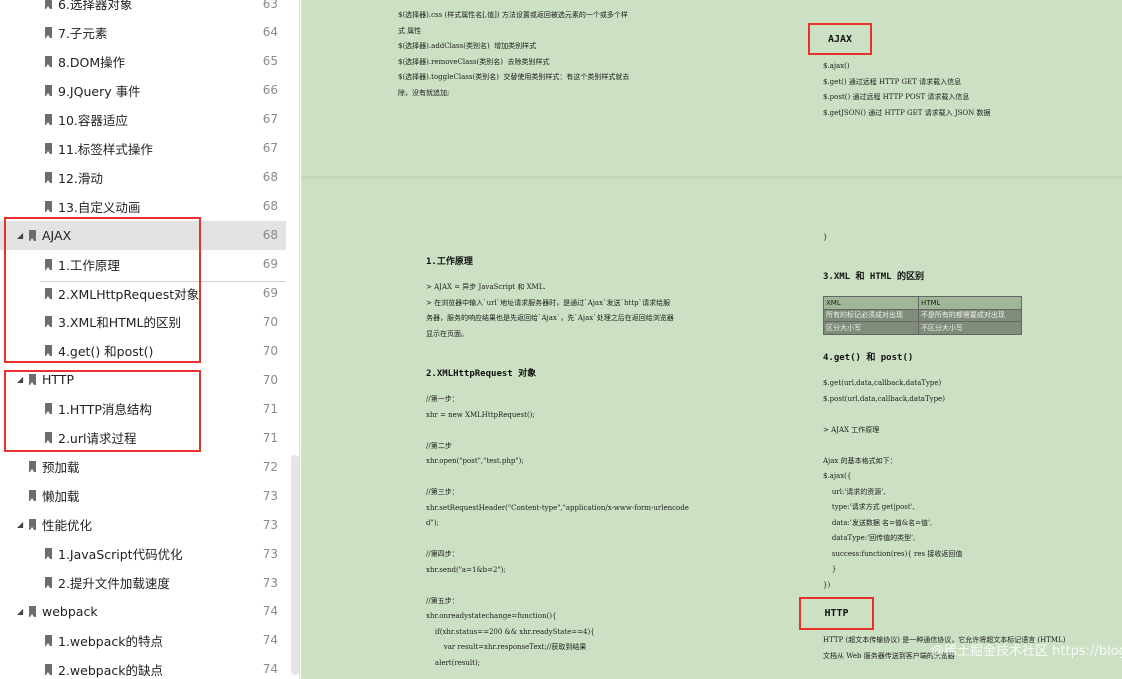 The image size is (1122, 679). Describe the element at coordinates (99, 207) in the screenshot. I see `outline-item-label: 13.自定义动画` at that location.